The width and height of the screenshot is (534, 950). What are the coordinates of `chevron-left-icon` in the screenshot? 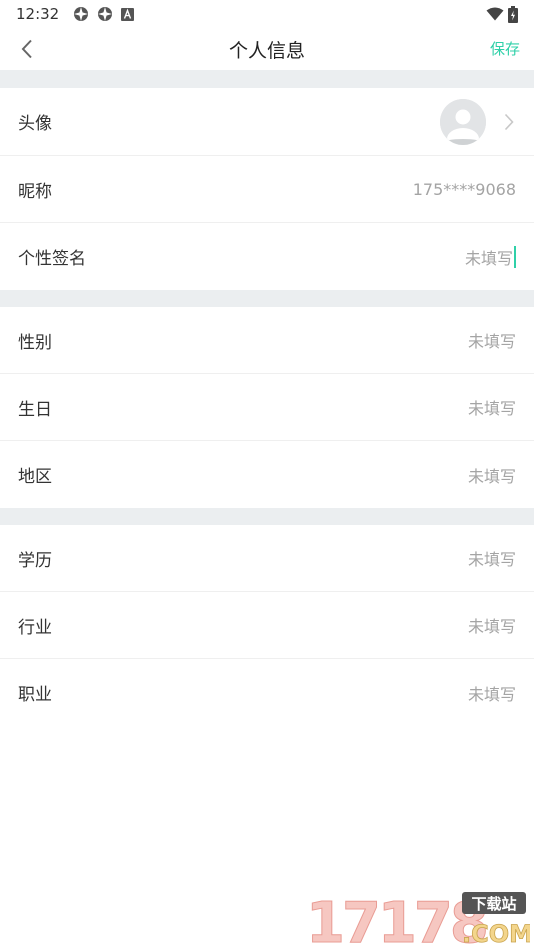 It's located at (26, 49).